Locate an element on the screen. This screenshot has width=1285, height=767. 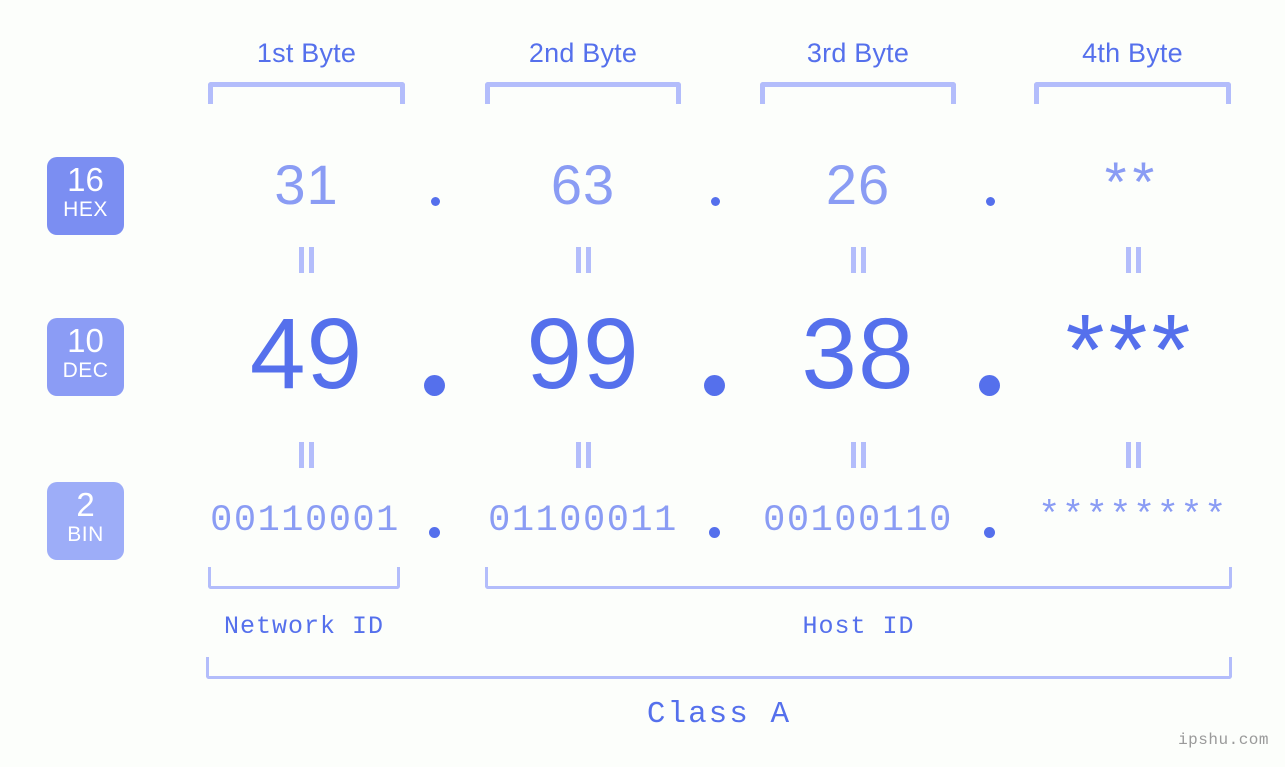
hex-byte-1-value: 31 is located at coordinates (306, 184).